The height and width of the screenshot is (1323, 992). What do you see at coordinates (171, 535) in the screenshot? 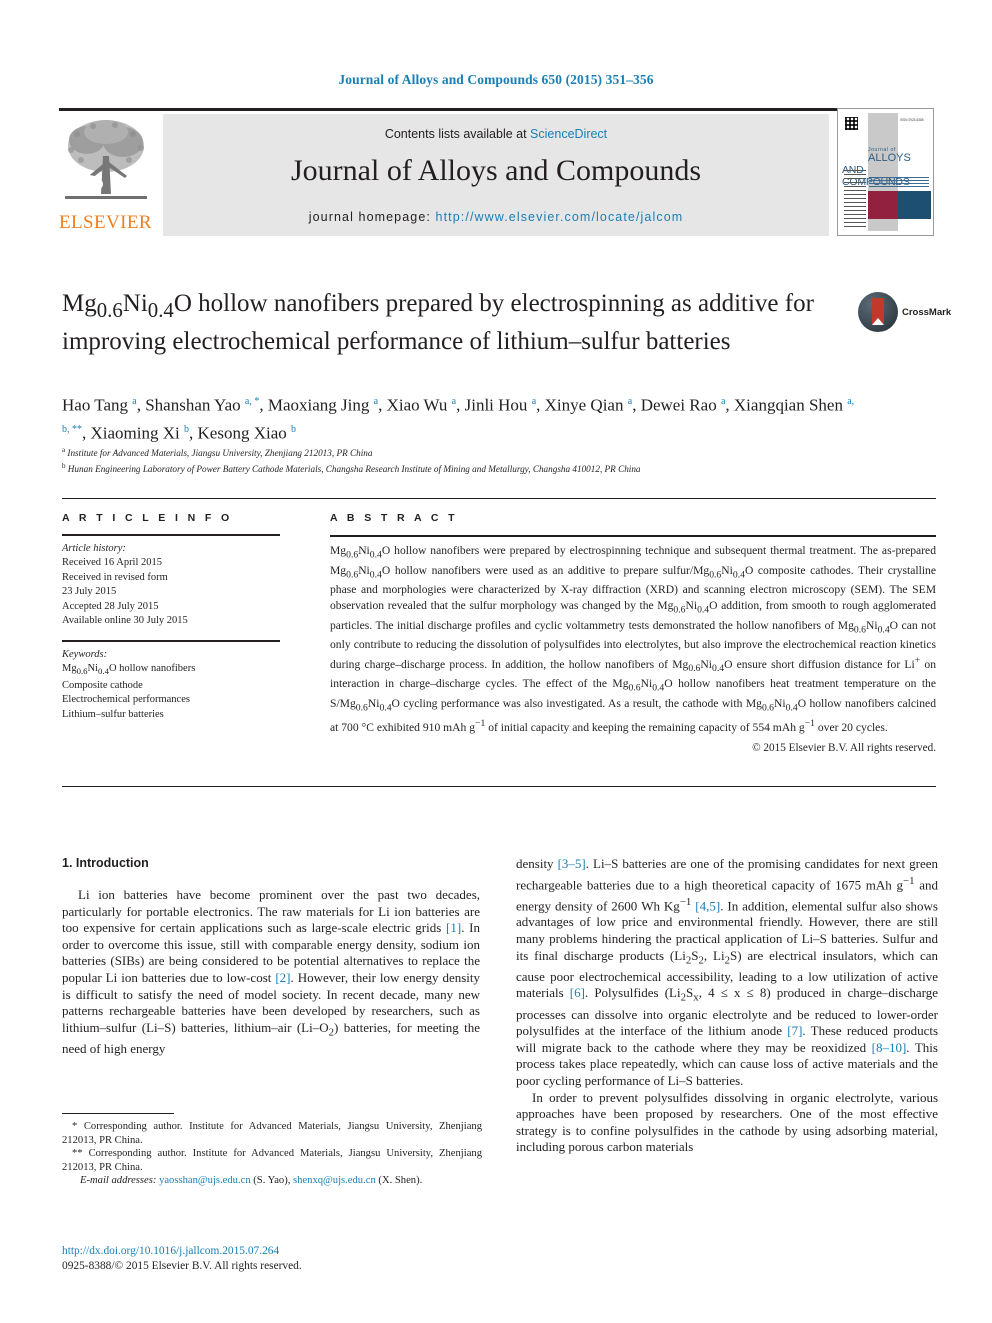
I see `article-info-rule` at bounding box center [171, 535].